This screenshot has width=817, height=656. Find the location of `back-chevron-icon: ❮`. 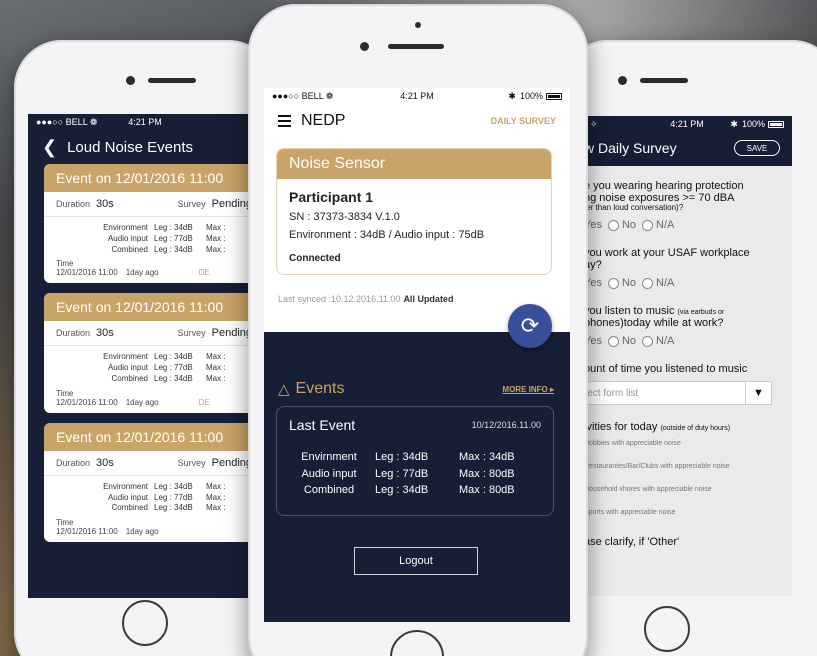

back-chevron-icon: ❮ is located at coordinates (49, 147).